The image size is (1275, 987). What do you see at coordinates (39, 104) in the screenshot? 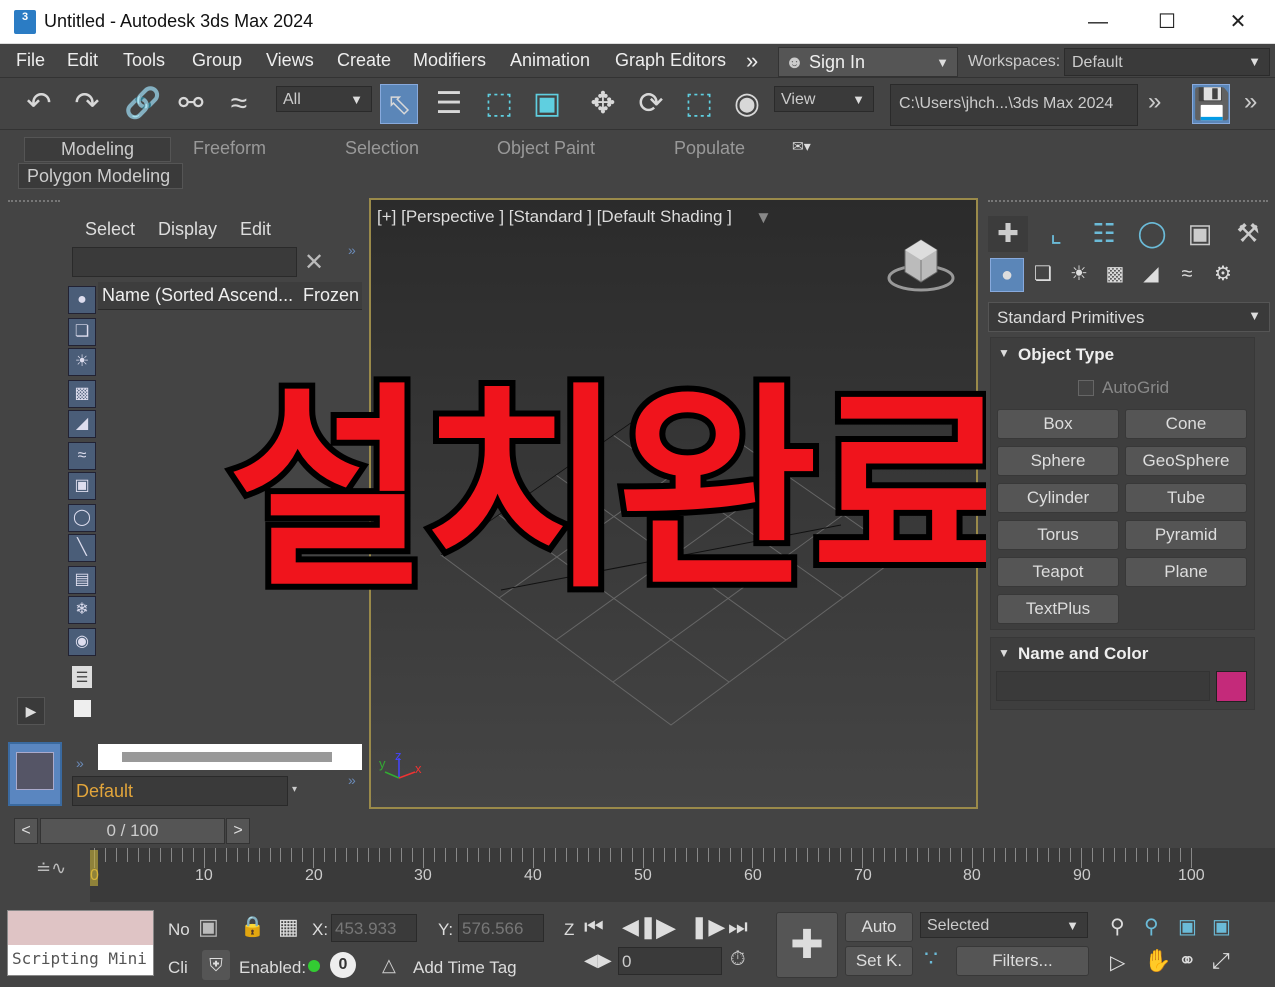
I see `undo-icon: ↶` at bounding box center [39, 104].